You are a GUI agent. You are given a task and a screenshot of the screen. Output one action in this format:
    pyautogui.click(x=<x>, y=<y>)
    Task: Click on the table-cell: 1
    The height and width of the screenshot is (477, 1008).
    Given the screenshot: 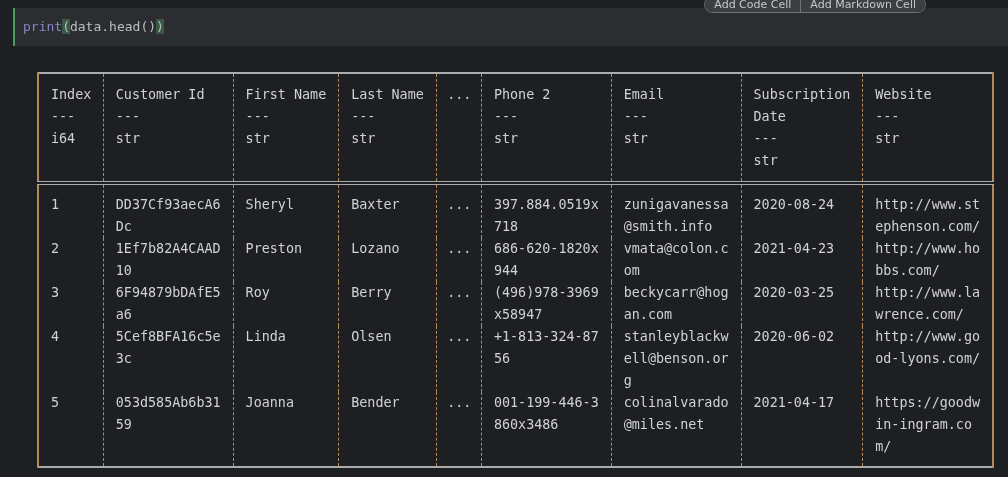 What is the action you would take?
    pyautogui.click(x=55, y=204)
    